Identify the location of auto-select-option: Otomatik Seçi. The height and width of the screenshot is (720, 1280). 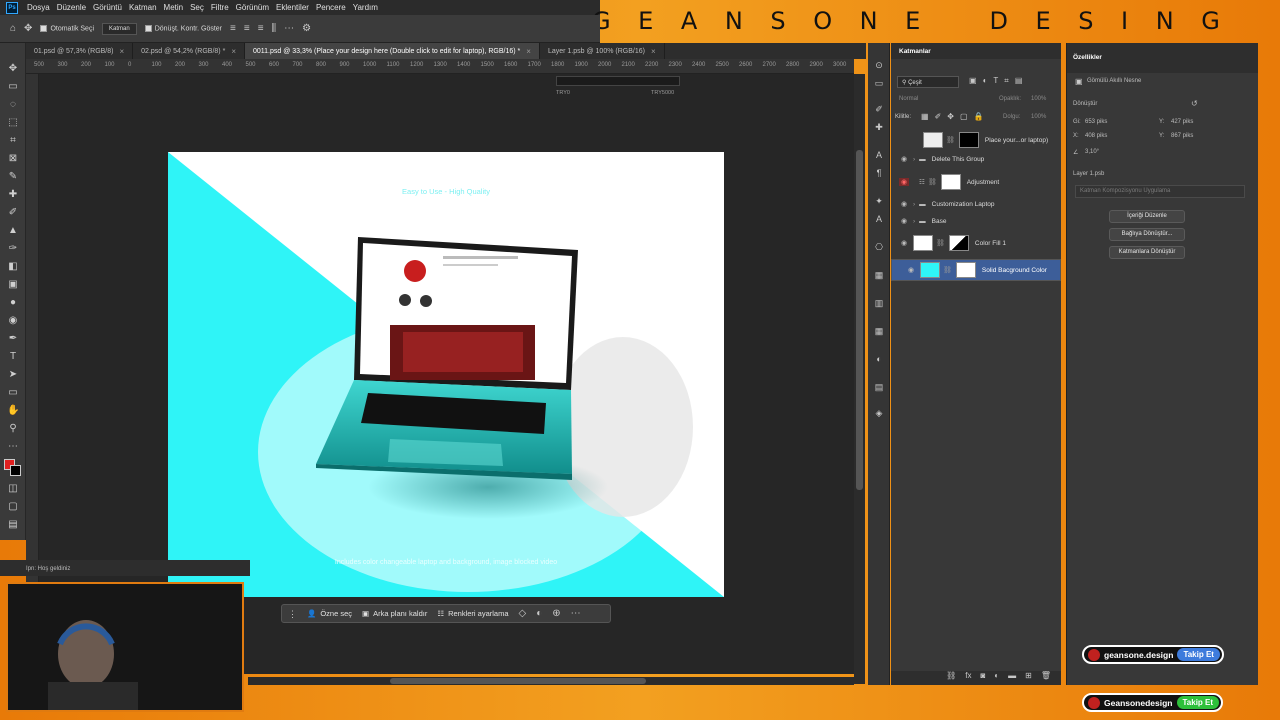
(67, 28).